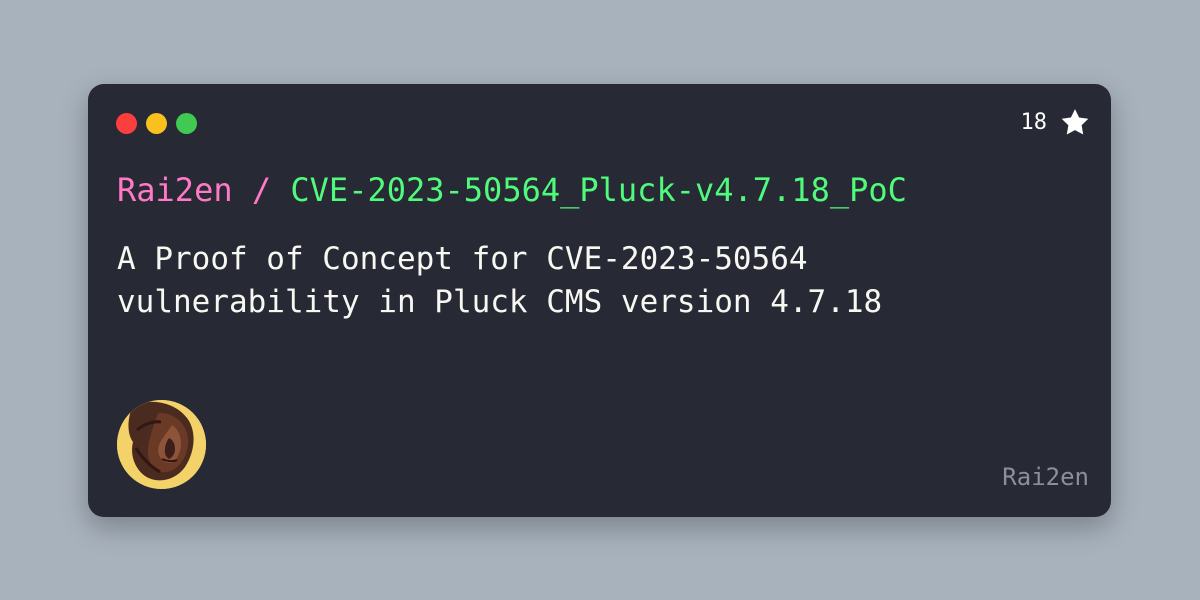 This screenshot has height=600, width=1200. I want to click on minimize-window-icon, so click(156, 123).